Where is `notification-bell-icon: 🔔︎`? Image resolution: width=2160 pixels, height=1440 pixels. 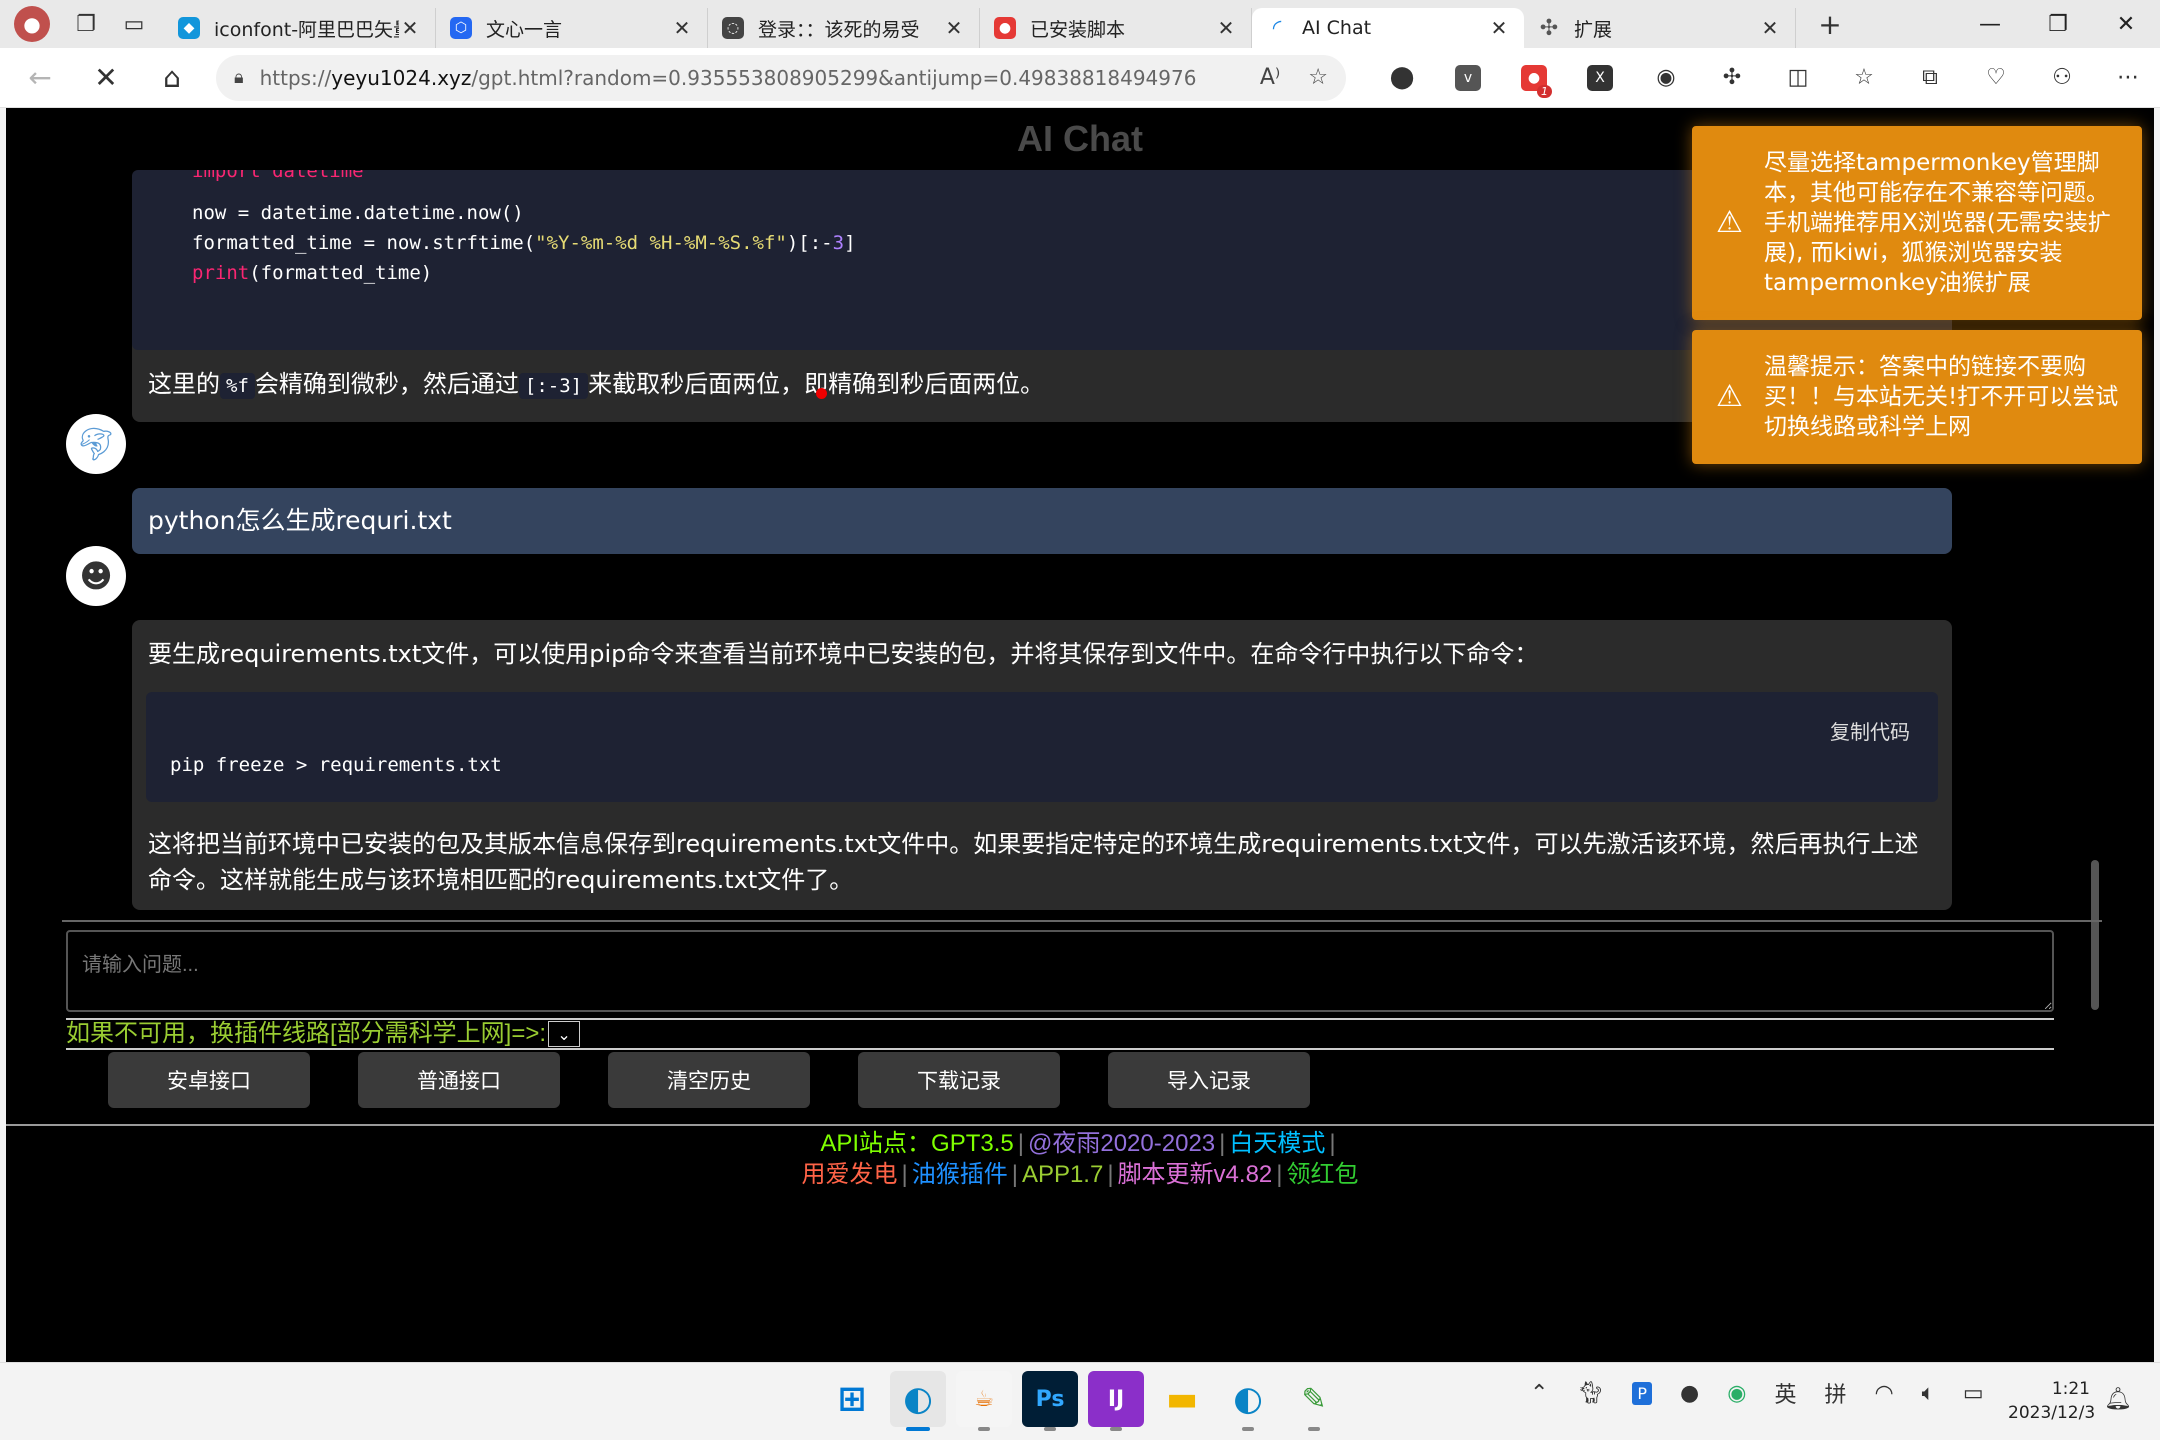
notification-bell-icon: 🔔︎ is located at coordinates (2118, 1399).